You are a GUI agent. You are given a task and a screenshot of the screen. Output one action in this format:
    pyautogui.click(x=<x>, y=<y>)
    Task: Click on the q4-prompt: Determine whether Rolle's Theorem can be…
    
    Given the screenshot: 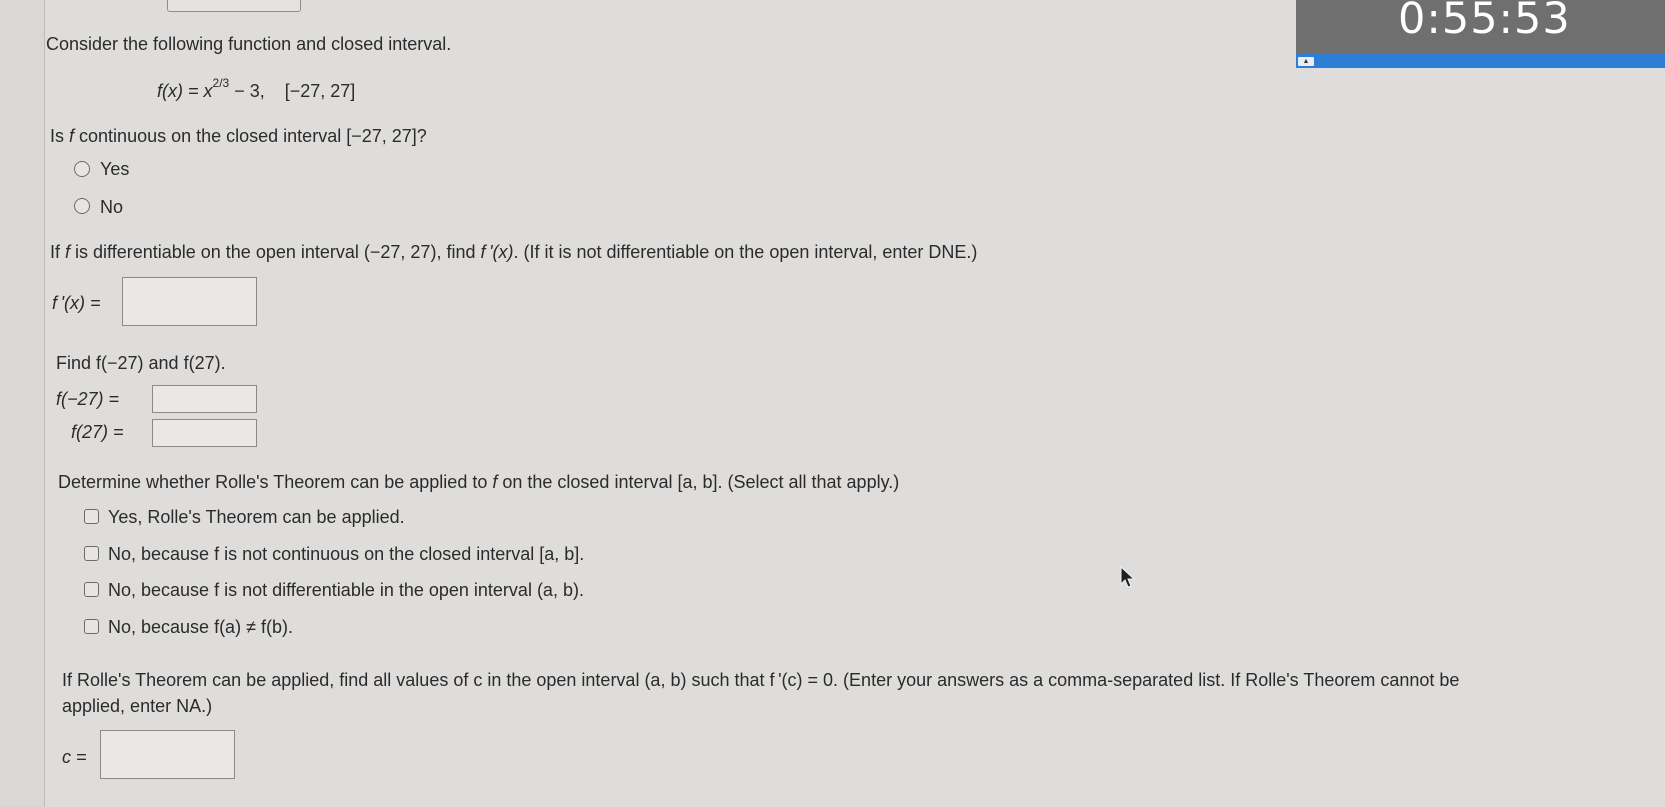 What is the action you would take?
    pyautogui.click(x=479, y=482)
    